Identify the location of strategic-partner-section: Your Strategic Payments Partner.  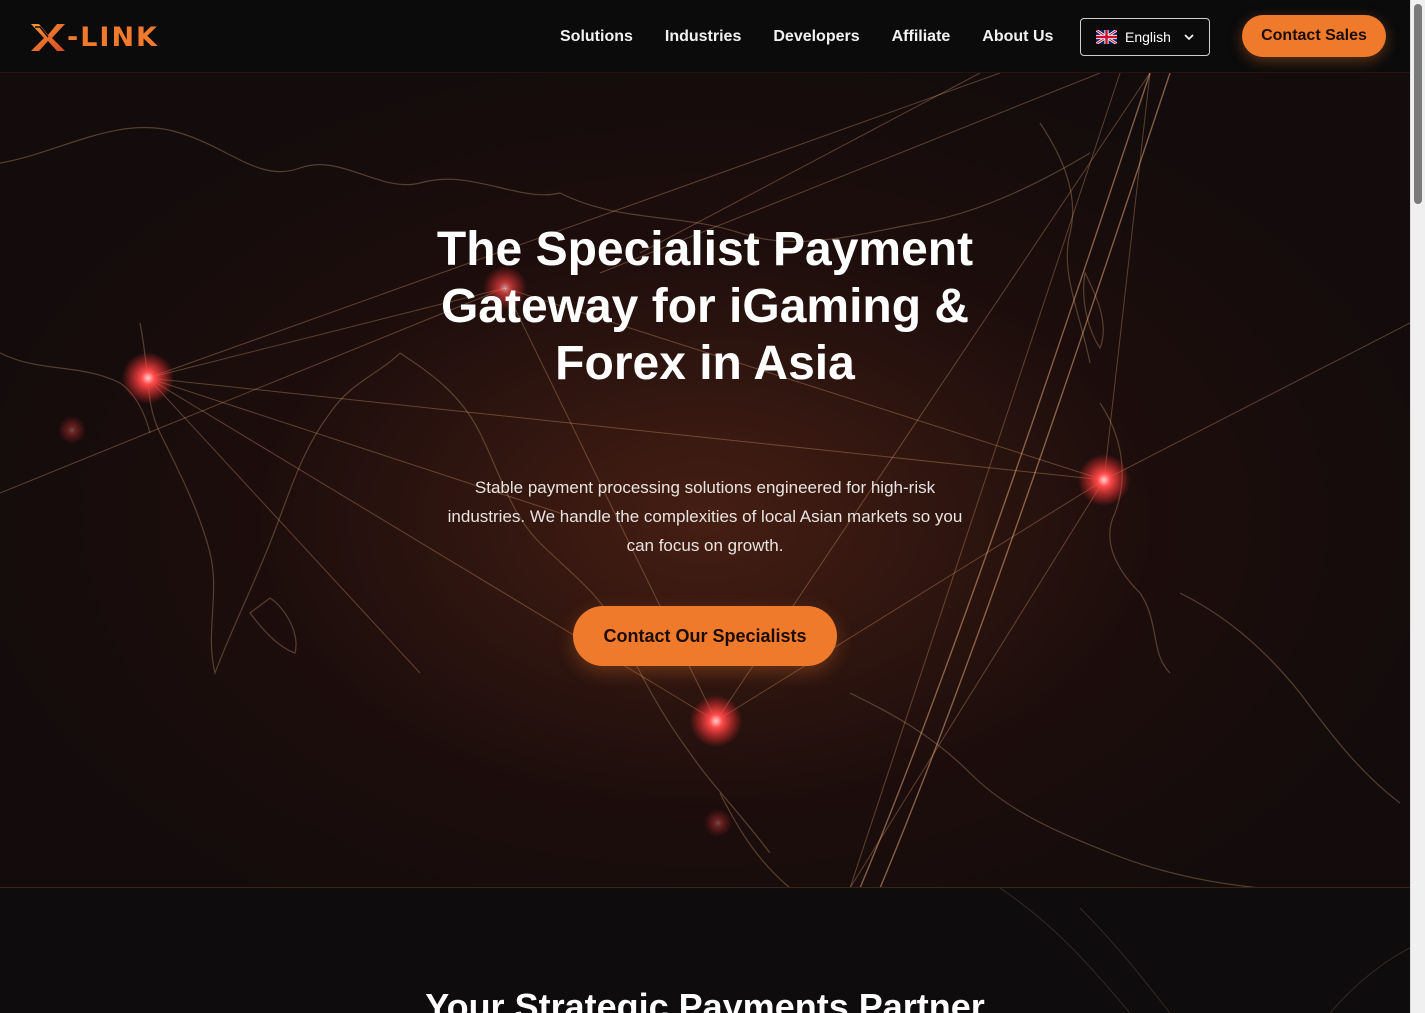
(705, 950).